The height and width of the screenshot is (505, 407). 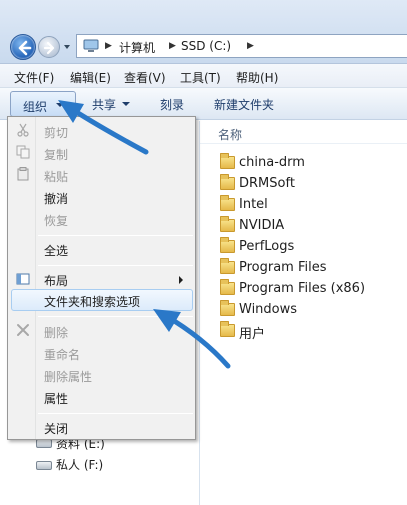 I want to click on arrow-right-icon, so click(x=49, y=48).